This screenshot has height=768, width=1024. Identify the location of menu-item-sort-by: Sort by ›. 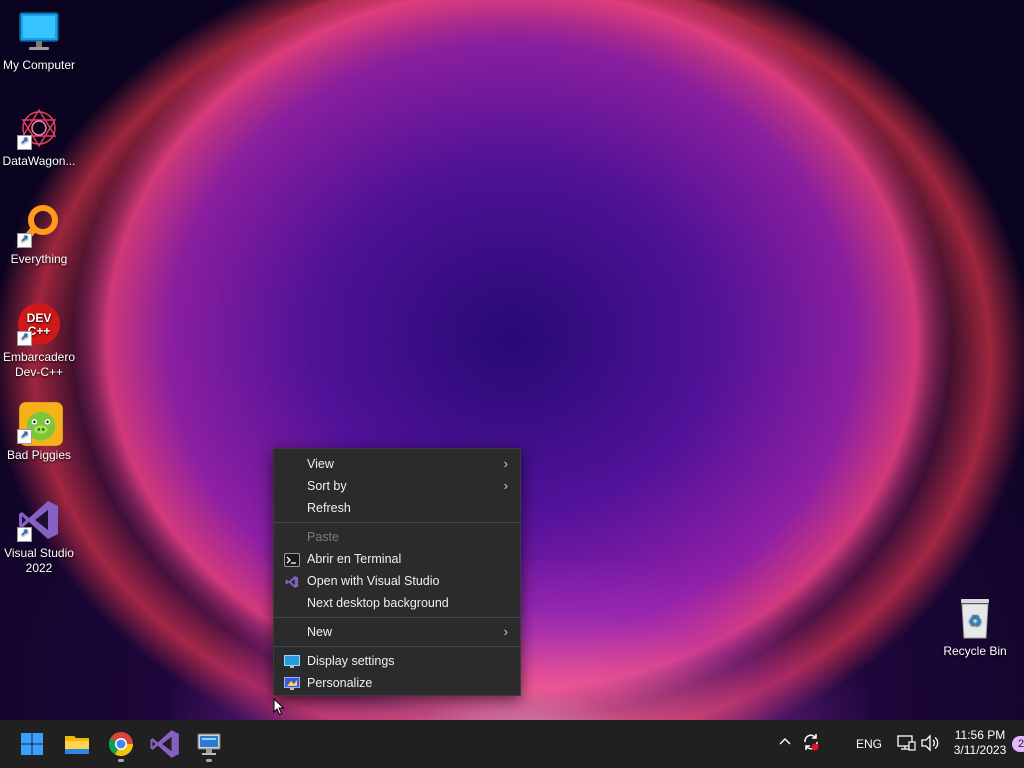
(397, 486).